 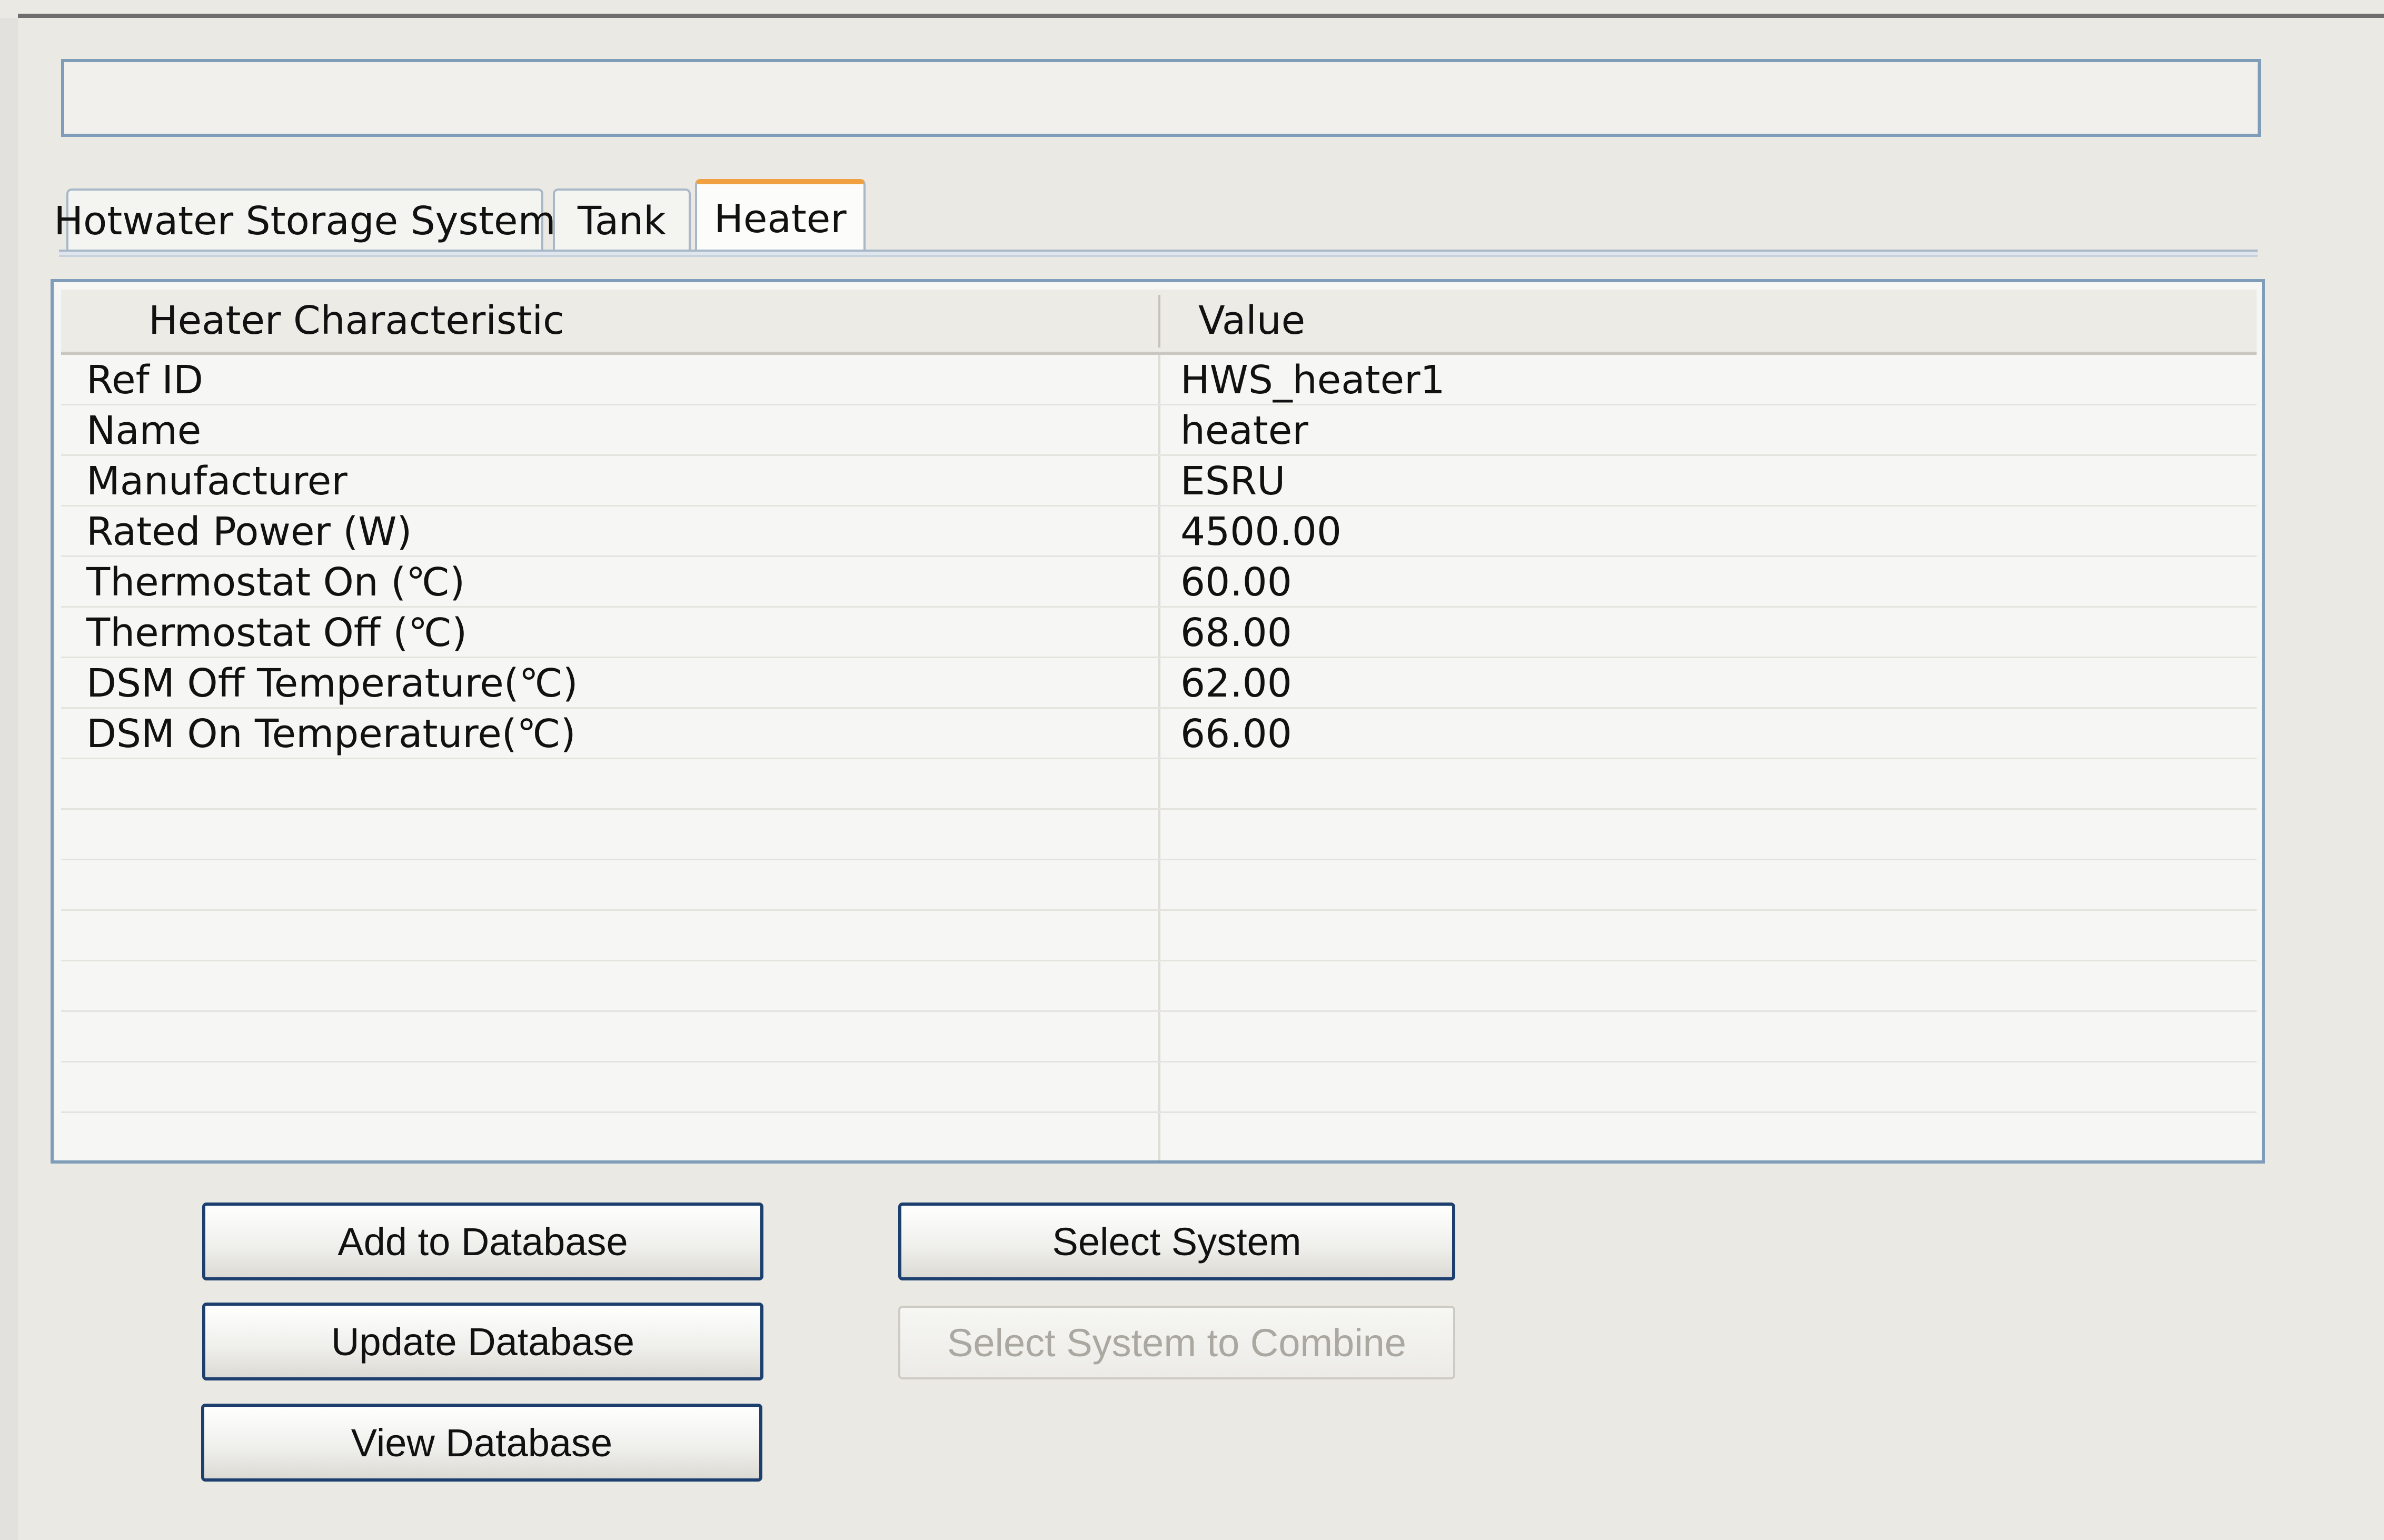 What do you see at coordinates (216, 481) in the screenshot?
I see `characteristic-cell: Manufacturer` at bounding box center [216, 481].